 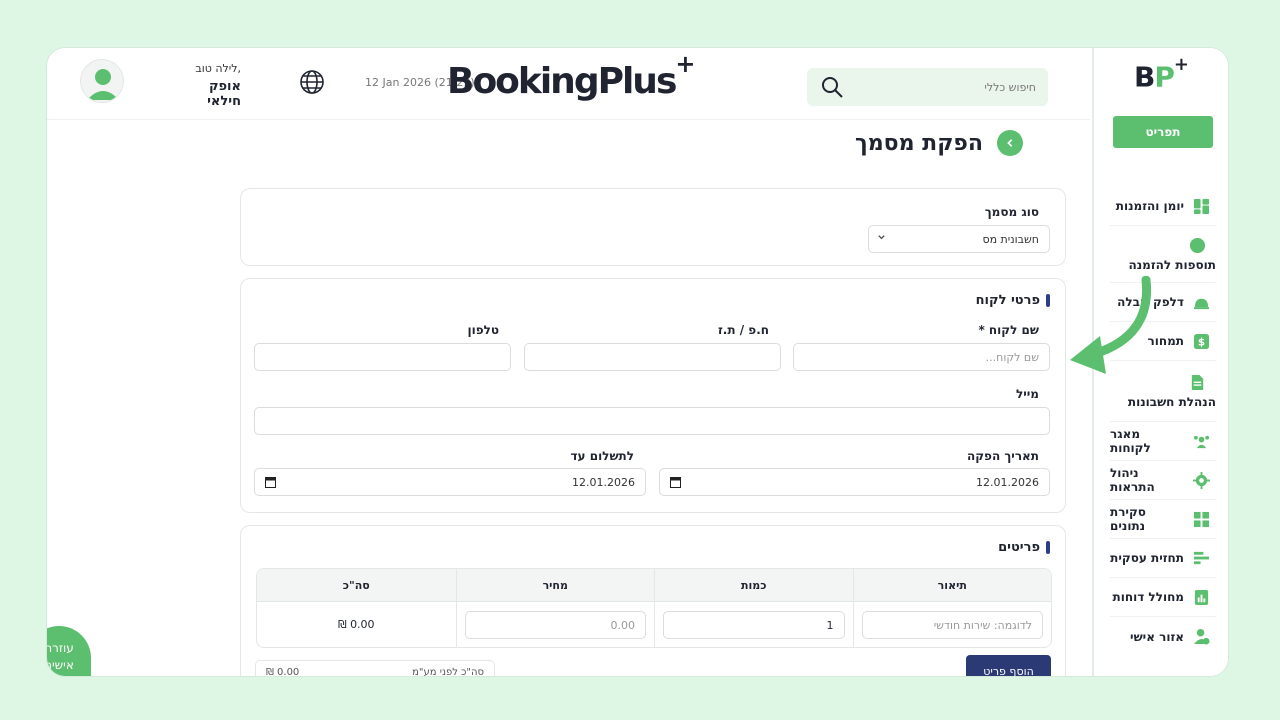 I want to click on brand-logo: BookingPlus+, so click(x=571, y=76).